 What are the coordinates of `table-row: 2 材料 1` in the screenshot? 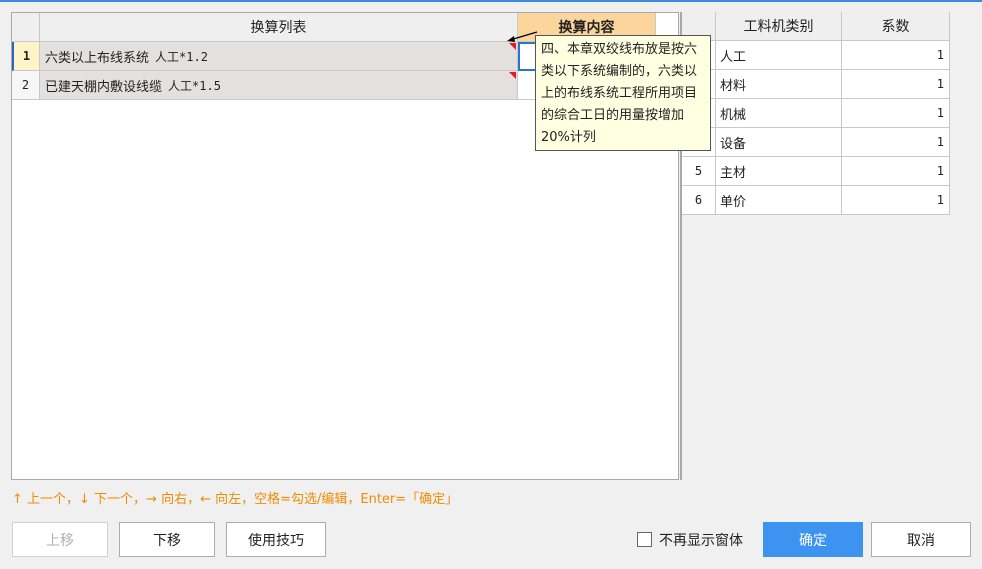 It's located at (816, 84).